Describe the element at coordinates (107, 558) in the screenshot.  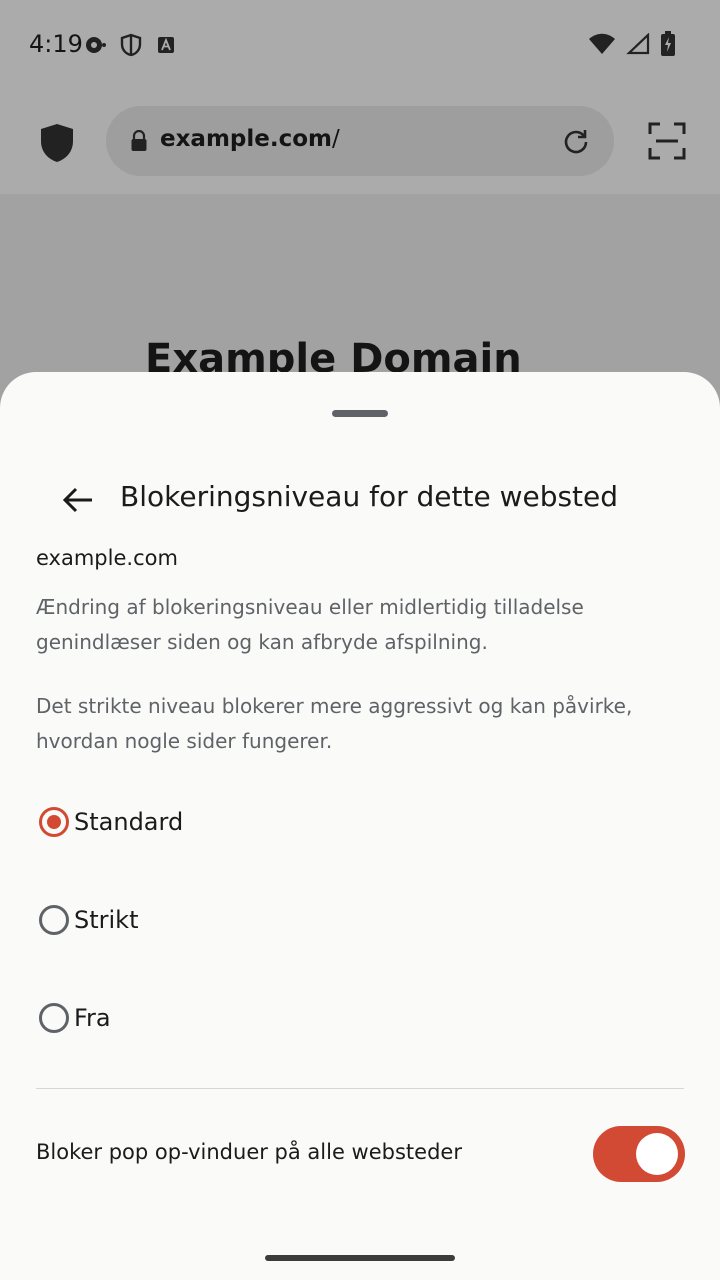
I see `site-name: example.com` at that location.